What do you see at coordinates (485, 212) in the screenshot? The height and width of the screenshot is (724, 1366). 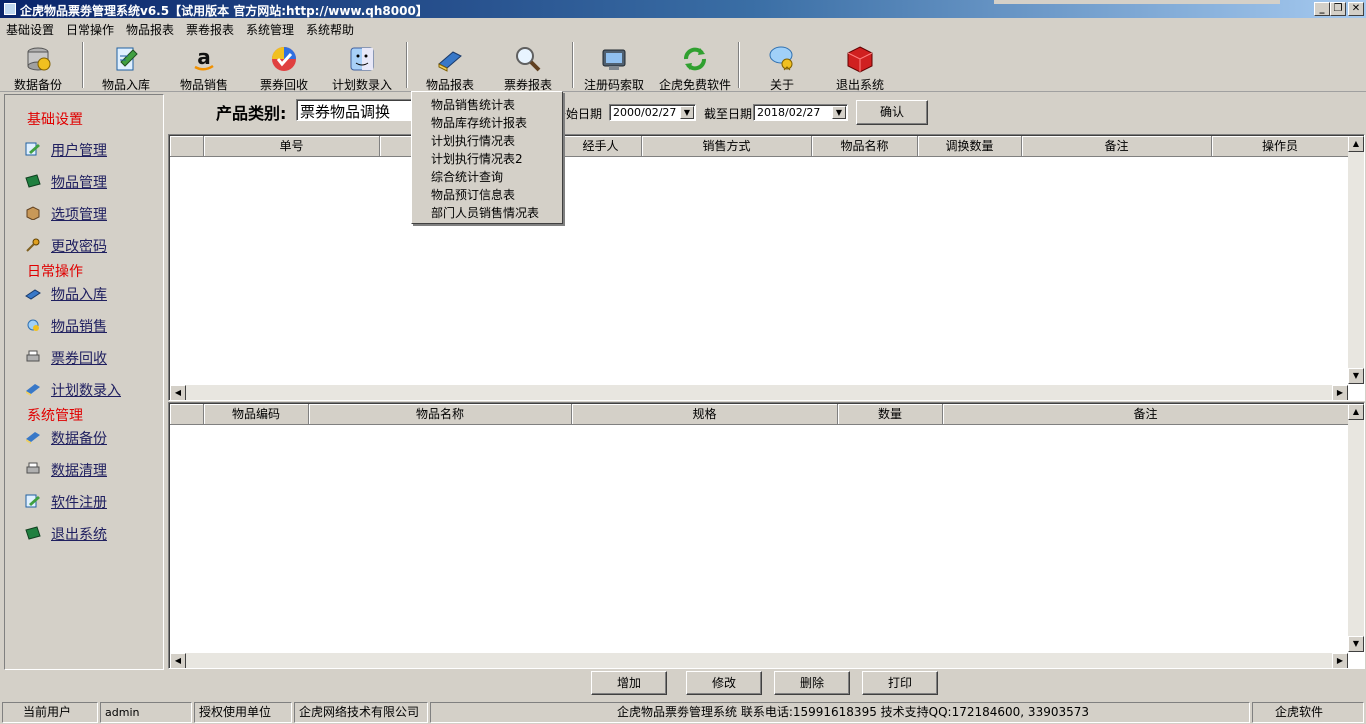 I see `menu-item-department-sales: 部门人员销售情况表` at bounding box center [485, 212].